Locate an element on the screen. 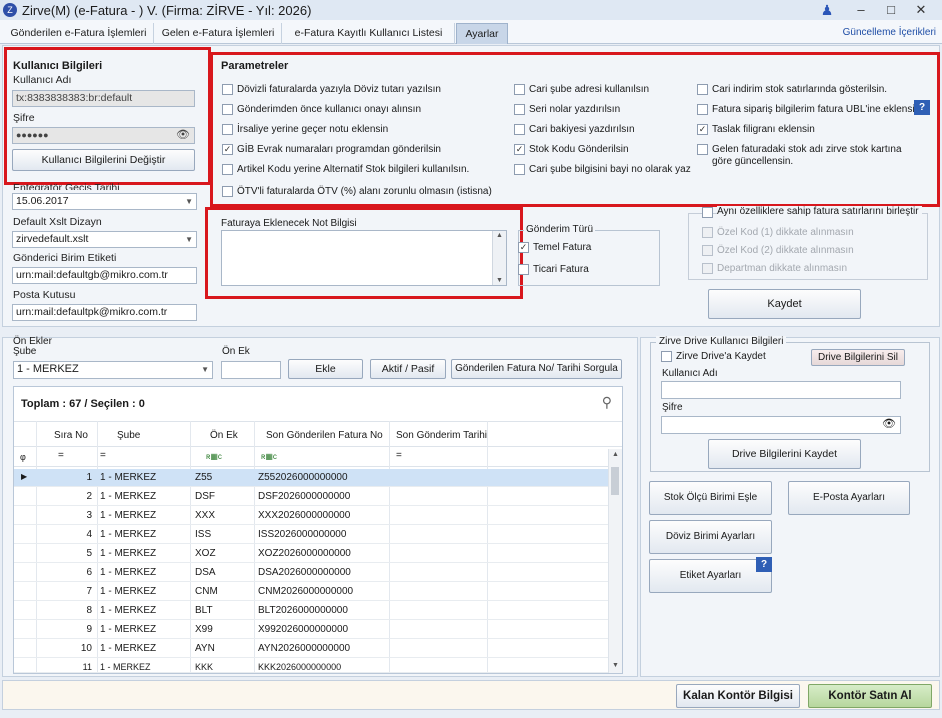 This screenshot has height=718, width=942. email-settings-button: E-Posta Ayarları is located at coordinates (849, 498).